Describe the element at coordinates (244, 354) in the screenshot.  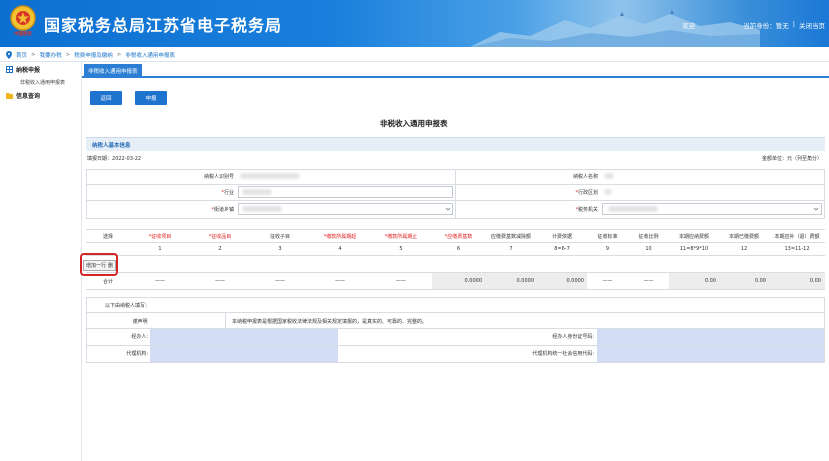
I see `agency-input` at that location.